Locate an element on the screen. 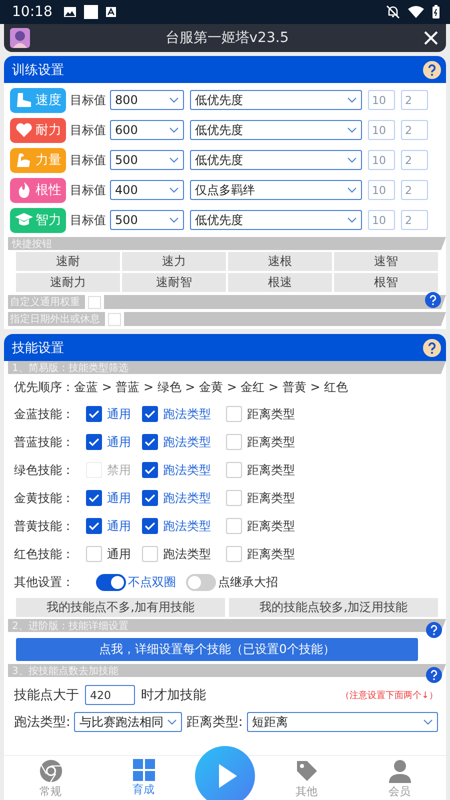  skill-category-label: 金黄技能： is located at coordinates (44, 498).